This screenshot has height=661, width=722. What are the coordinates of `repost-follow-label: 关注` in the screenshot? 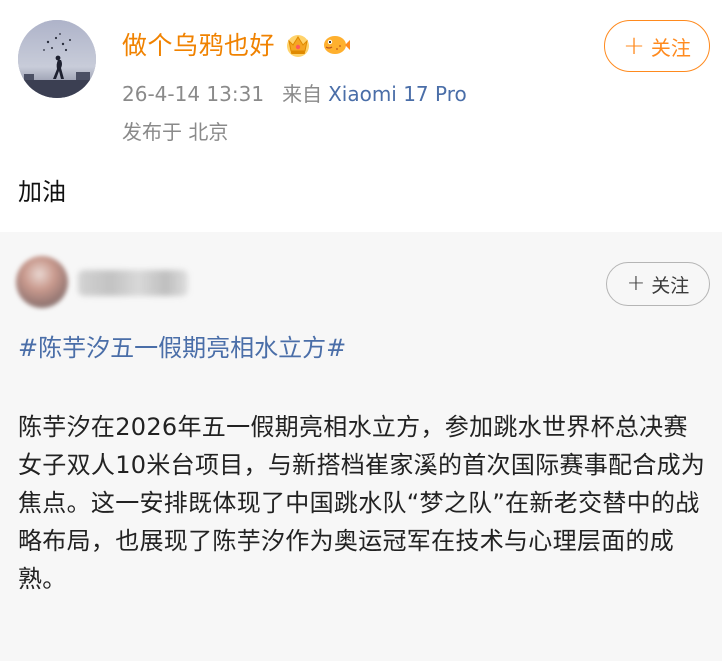 It's located at (670, 285).